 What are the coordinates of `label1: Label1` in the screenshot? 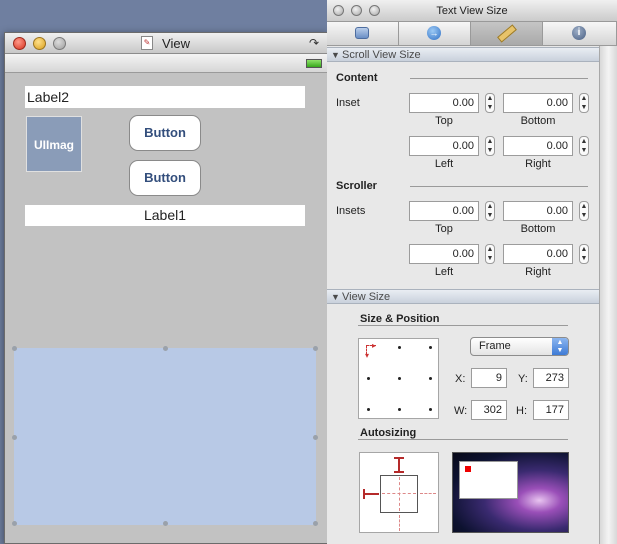 It's located at (165, 215).